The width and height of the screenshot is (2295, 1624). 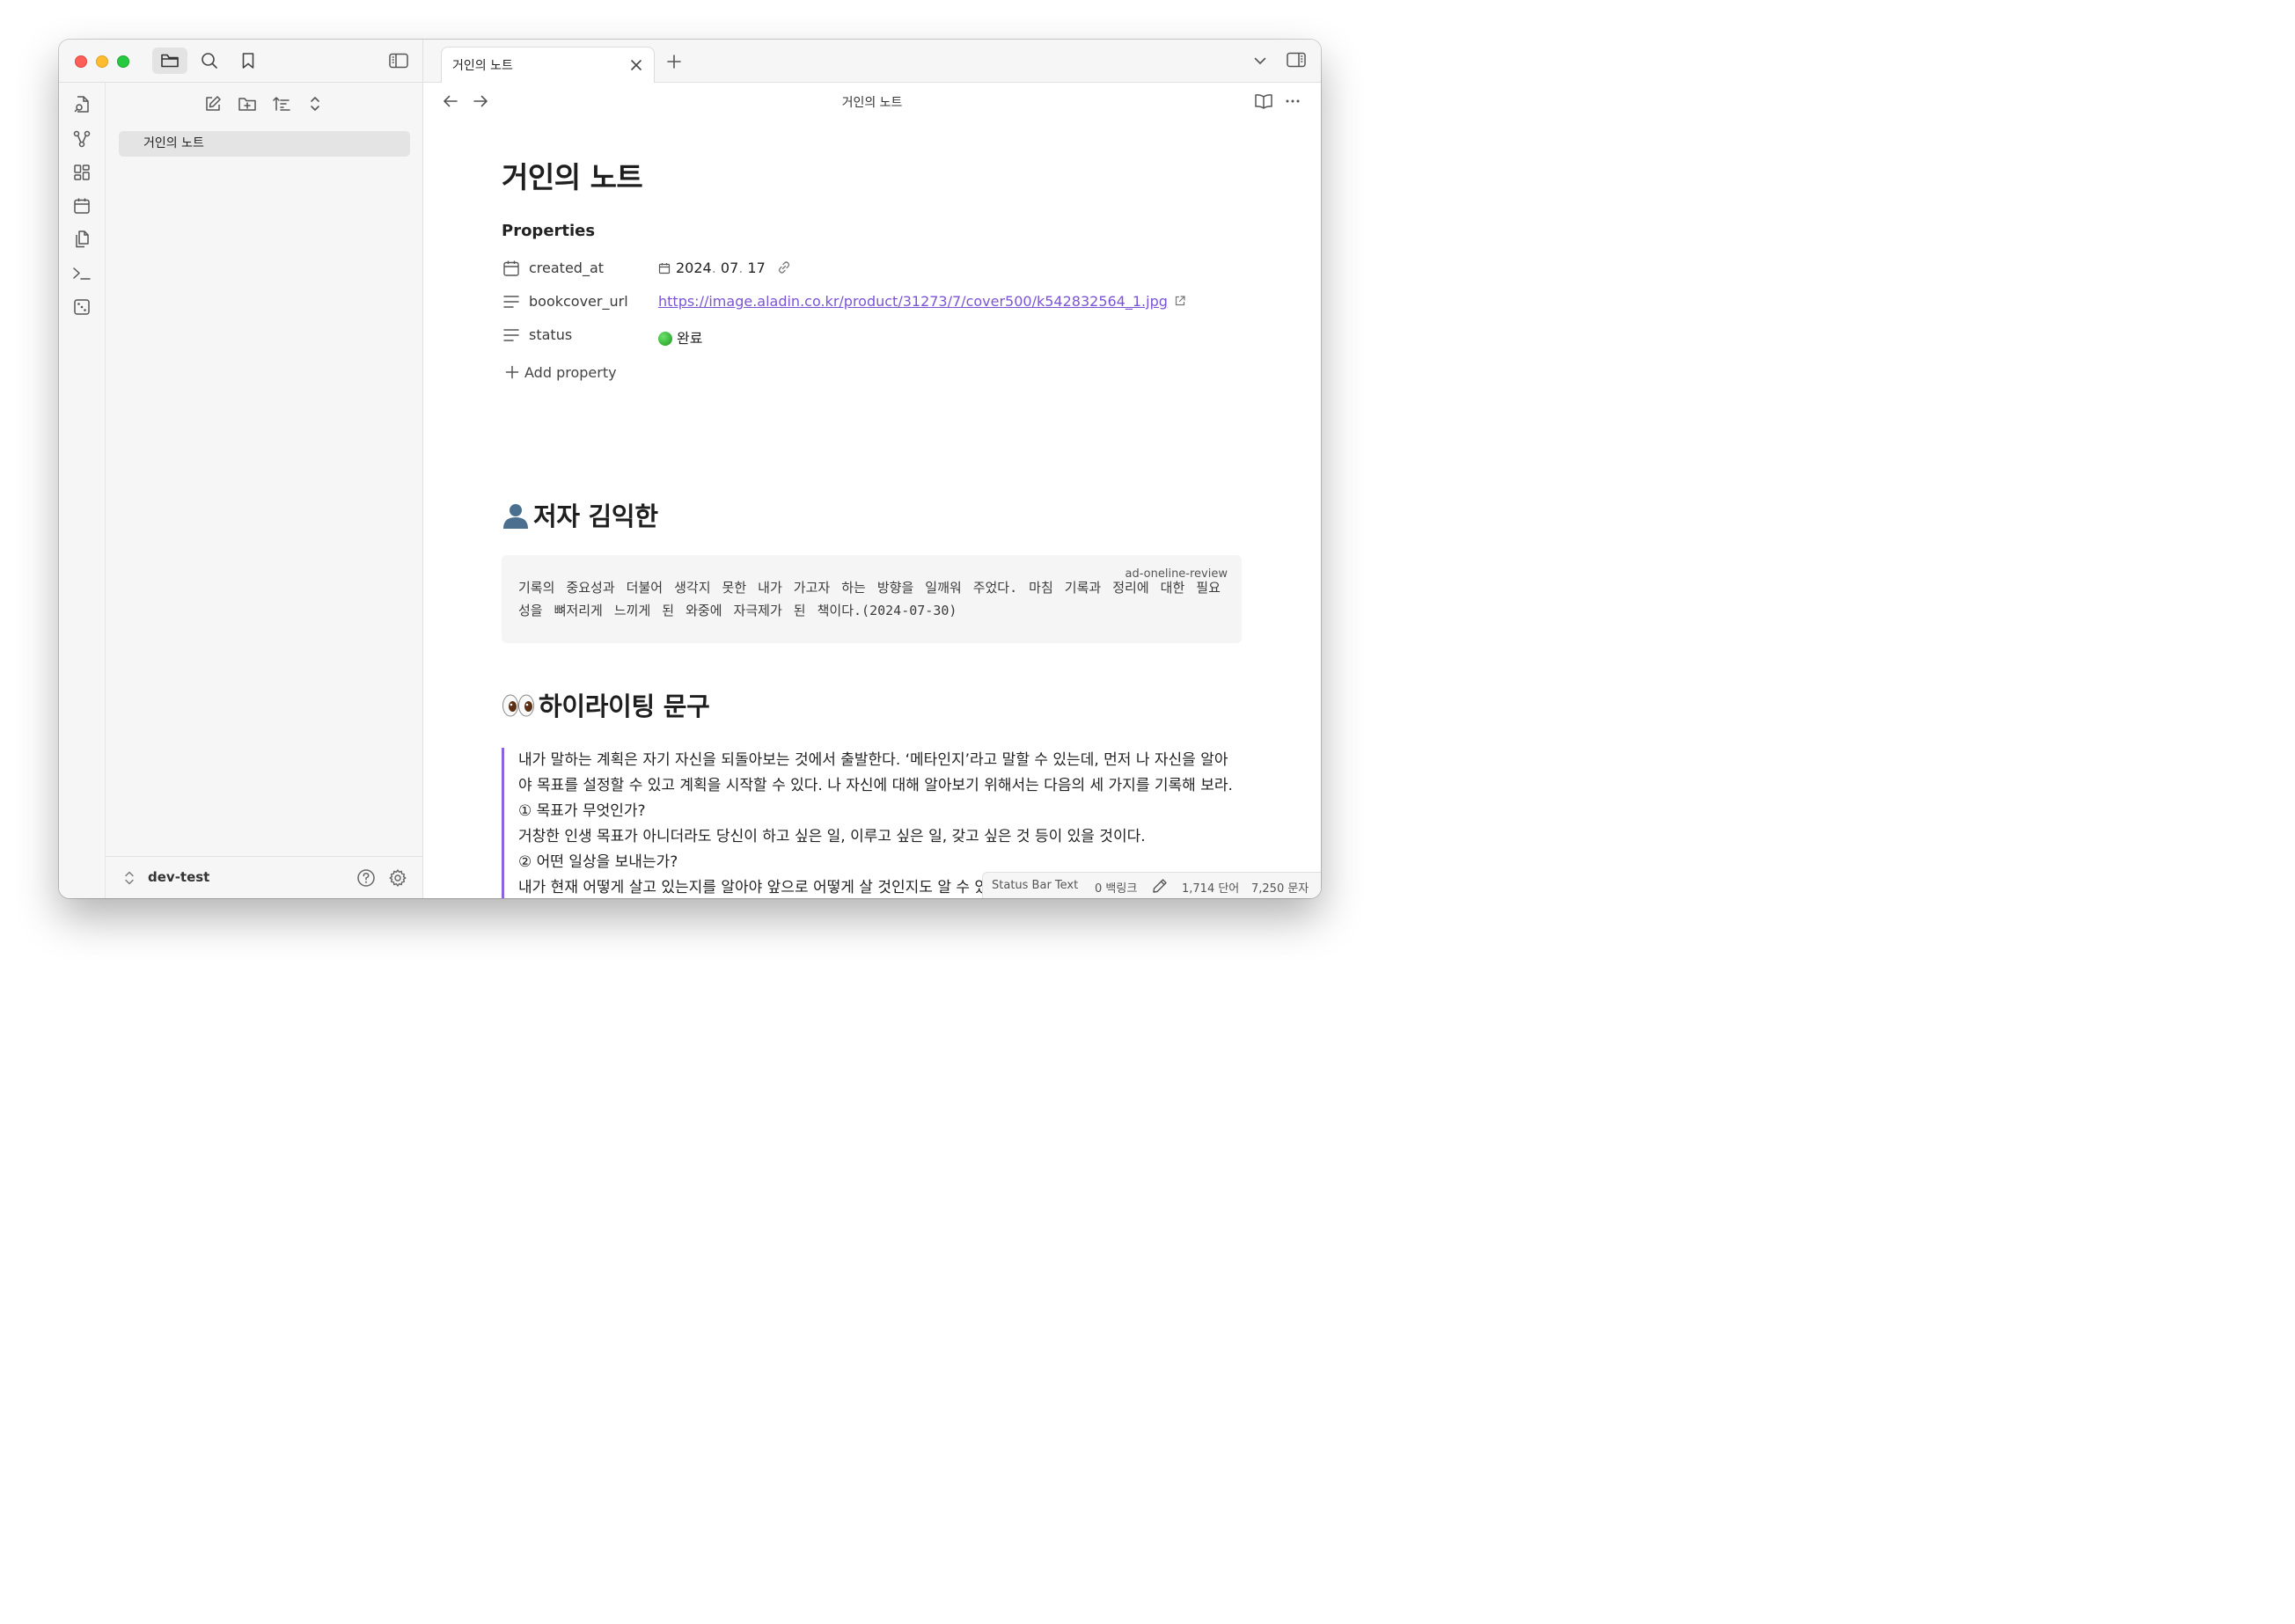 I want to click on new-note-button, so click(x=213, y=104).